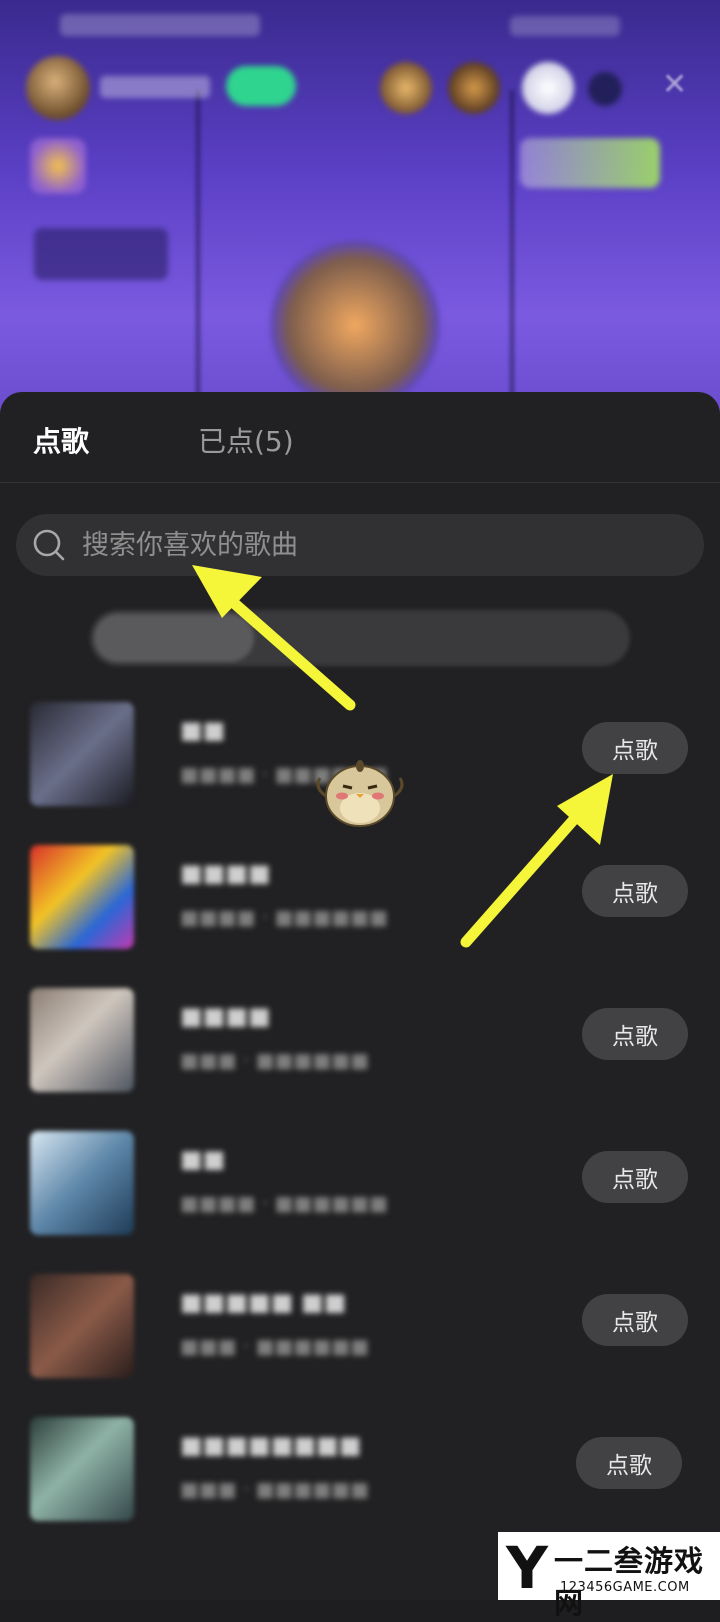 Image resolution: width=720 pixels, height=1622 pixels. I want to click on song-row: ■■■■■ ■■ ■■■ · ■■■■■■ 点歌, so click(360, 1329).